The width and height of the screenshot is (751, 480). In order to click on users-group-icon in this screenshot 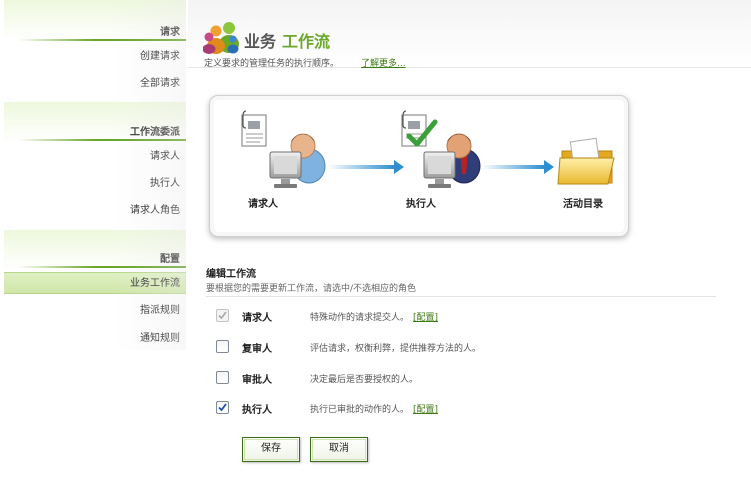, I will do `click(221, 38)`.